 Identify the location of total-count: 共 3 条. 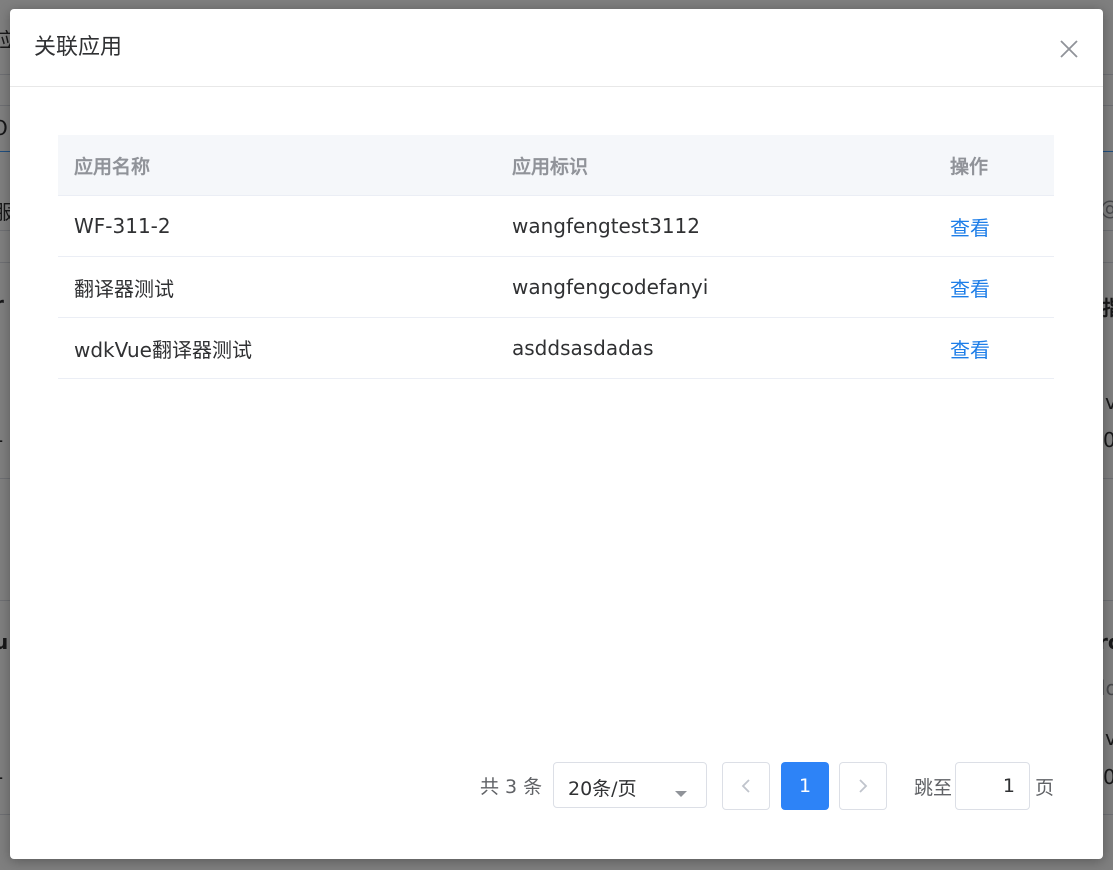
(511, 787).